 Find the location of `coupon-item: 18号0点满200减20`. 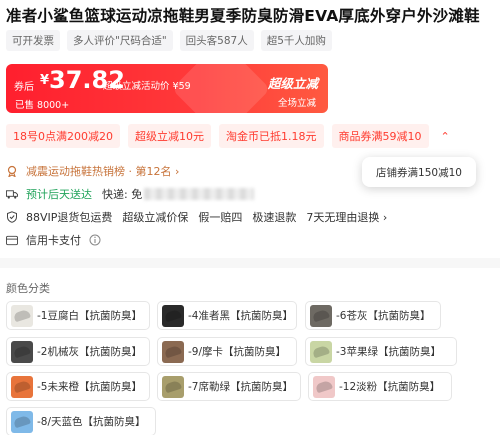

coupon-item: 18号0点满200减20 is located at coordinates (63, 136).